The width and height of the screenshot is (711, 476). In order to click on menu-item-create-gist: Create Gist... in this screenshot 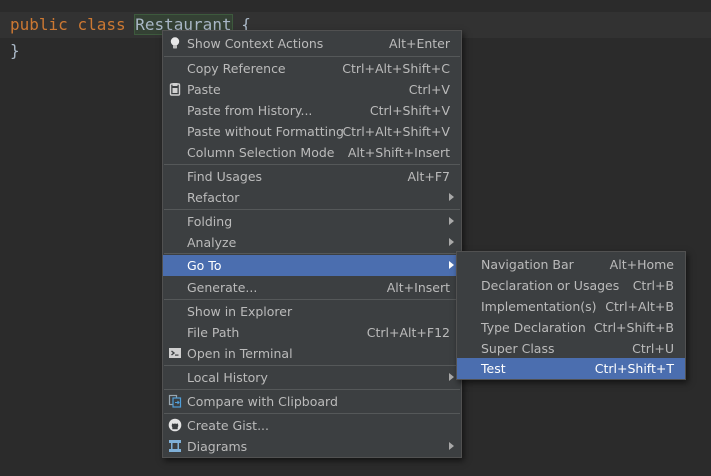, I will do `click(312, 425)`.